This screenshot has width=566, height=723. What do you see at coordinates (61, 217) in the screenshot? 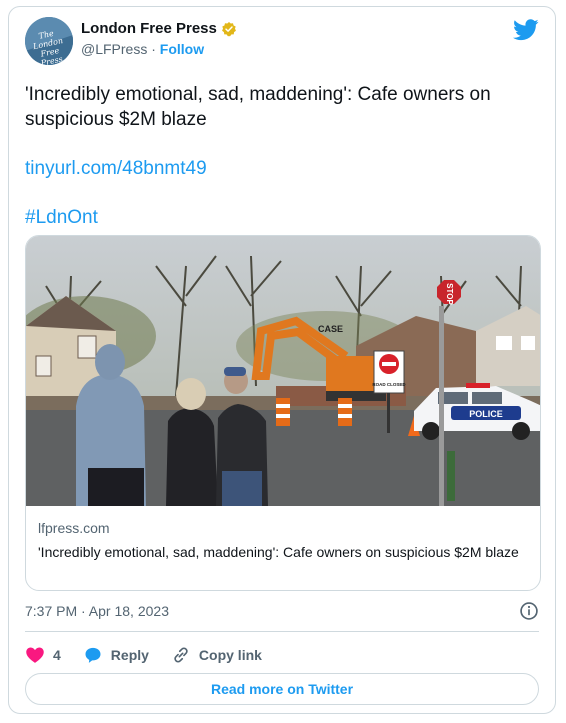
I see `tweet-hashtag: #LdnOnt` at bounding box center [61, 217].